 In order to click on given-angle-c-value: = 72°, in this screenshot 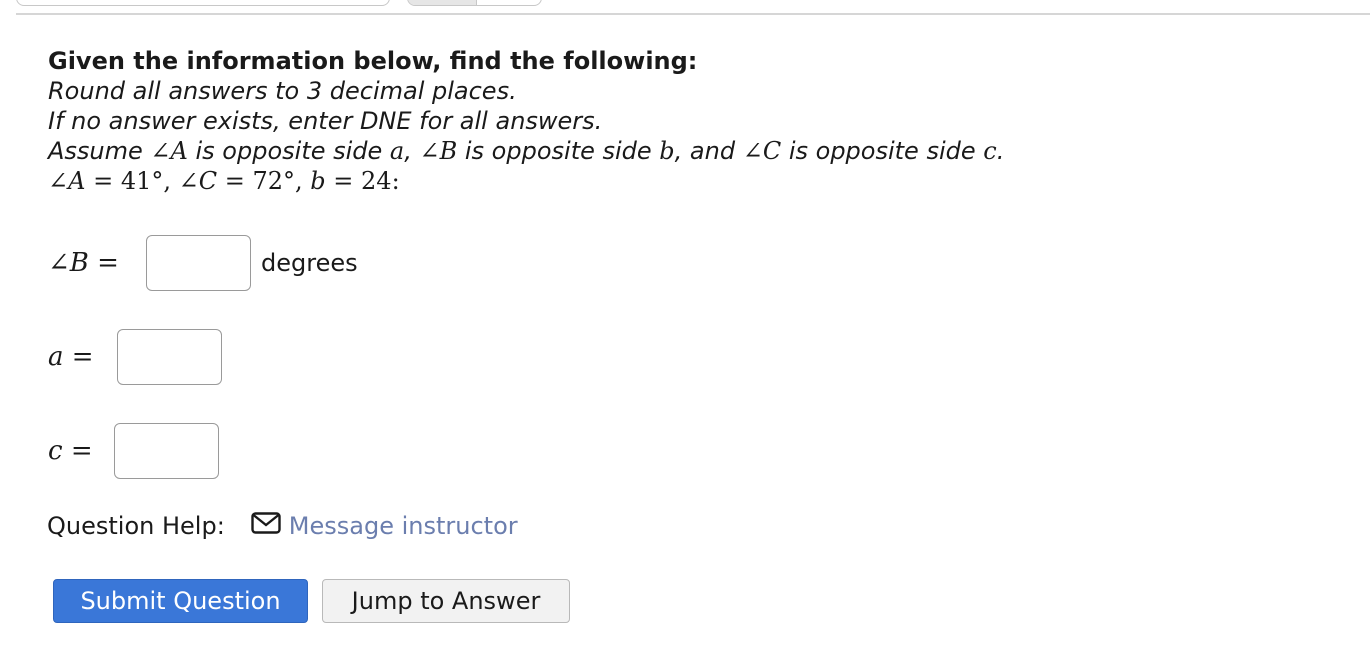, I will do `click(264, 181)`.